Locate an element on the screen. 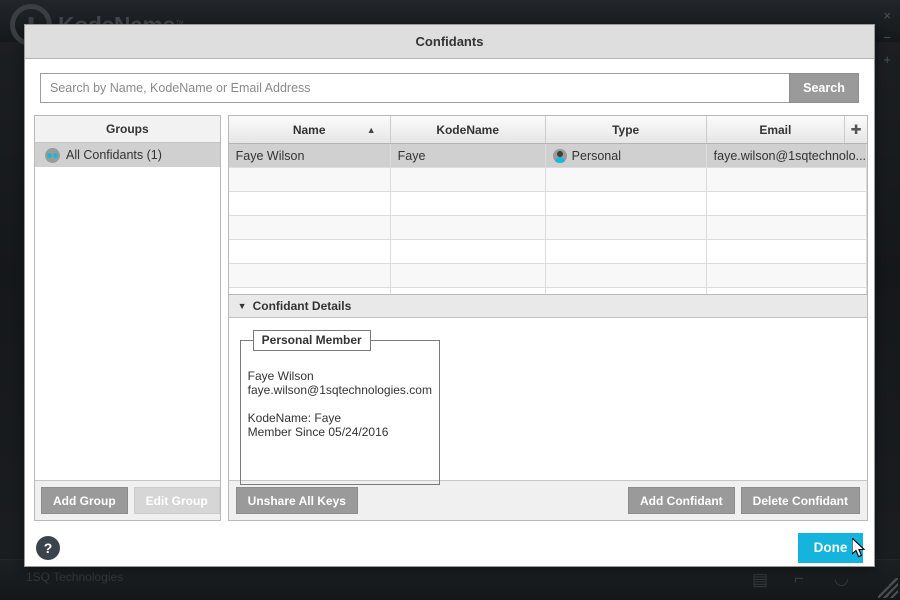 The image size is (900, 600). add-confidant-button: Add Confidant is located at coordinates (681, 500).